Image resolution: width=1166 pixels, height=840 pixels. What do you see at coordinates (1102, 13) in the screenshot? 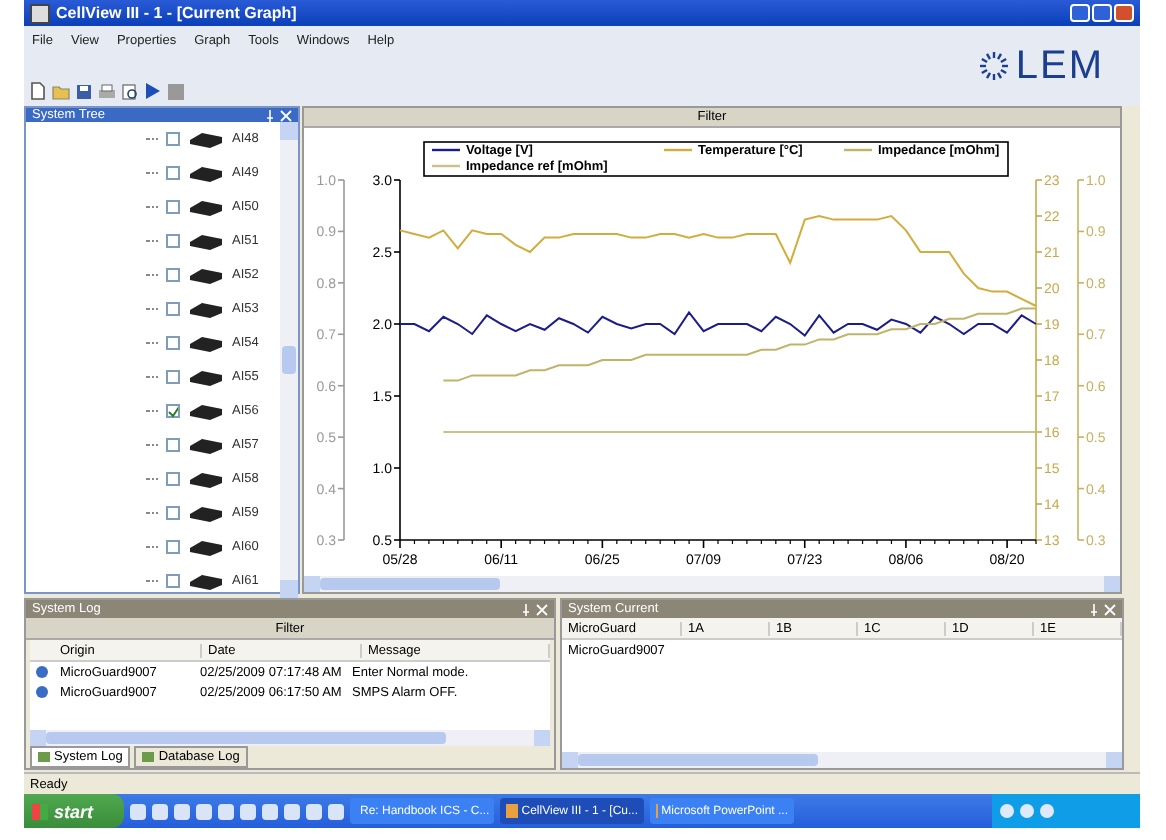
I see `maximize-button` at bounding box center [1102, 13].